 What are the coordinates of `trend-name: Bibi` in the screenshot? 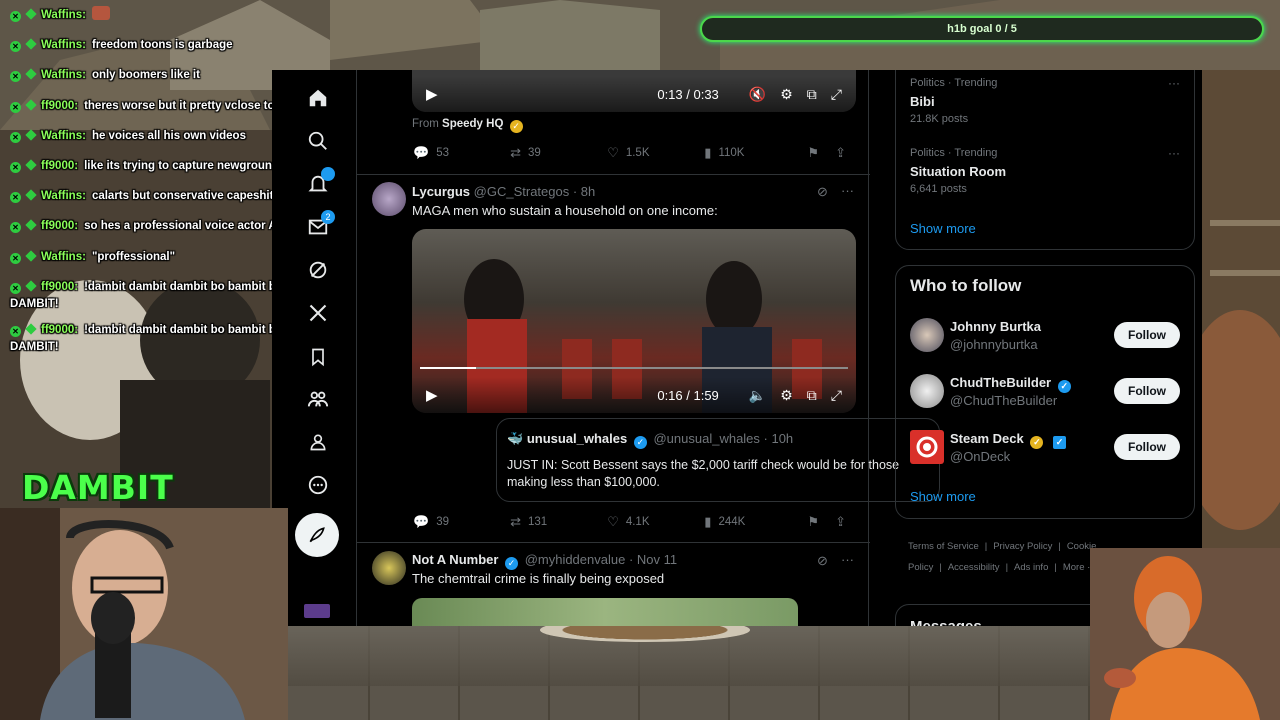 It's located at (922, 101).